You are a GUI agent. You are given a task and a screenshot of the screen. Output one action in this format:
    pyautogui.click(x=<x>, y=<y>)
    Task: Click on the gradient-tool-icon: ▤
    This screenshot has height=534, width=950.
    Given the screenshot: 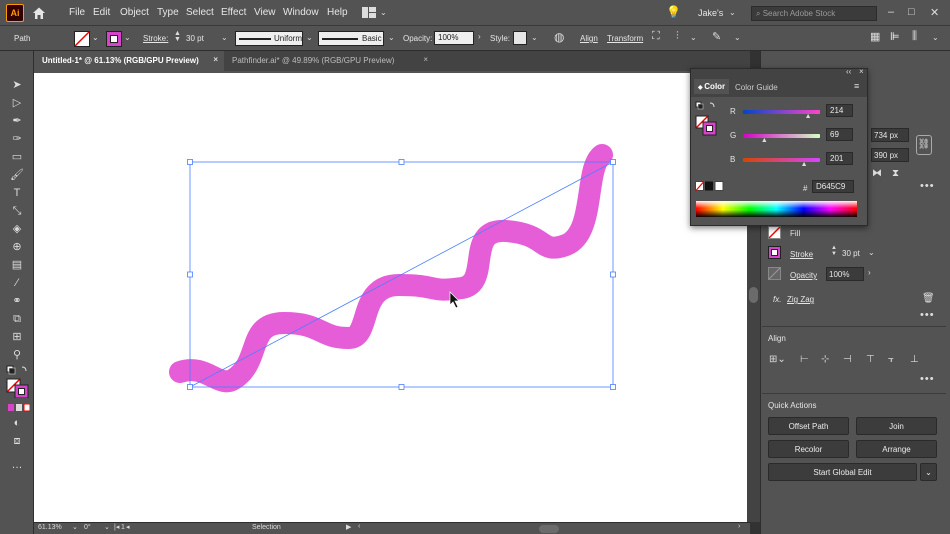 What is the action you would take?
    pyautogui.click(x=17, y=265)
    